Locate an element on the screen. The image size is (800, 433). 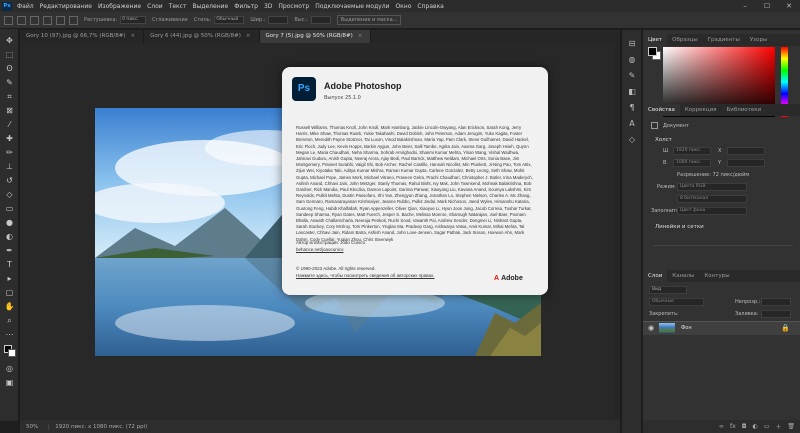
height-field: 1080 пикс. is located at coordinates (692, 163).